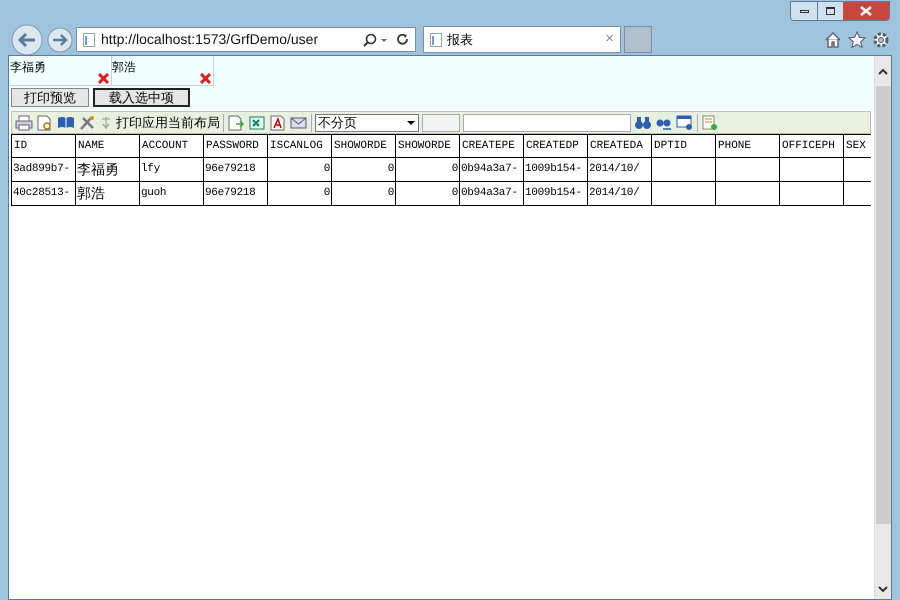 Image resolution: width=900 pixels, height=600 pixels. What do you see at coordinates (643, 122) in the screenshot?
I see `binoculars-icon` at bounding box center [643, 122].